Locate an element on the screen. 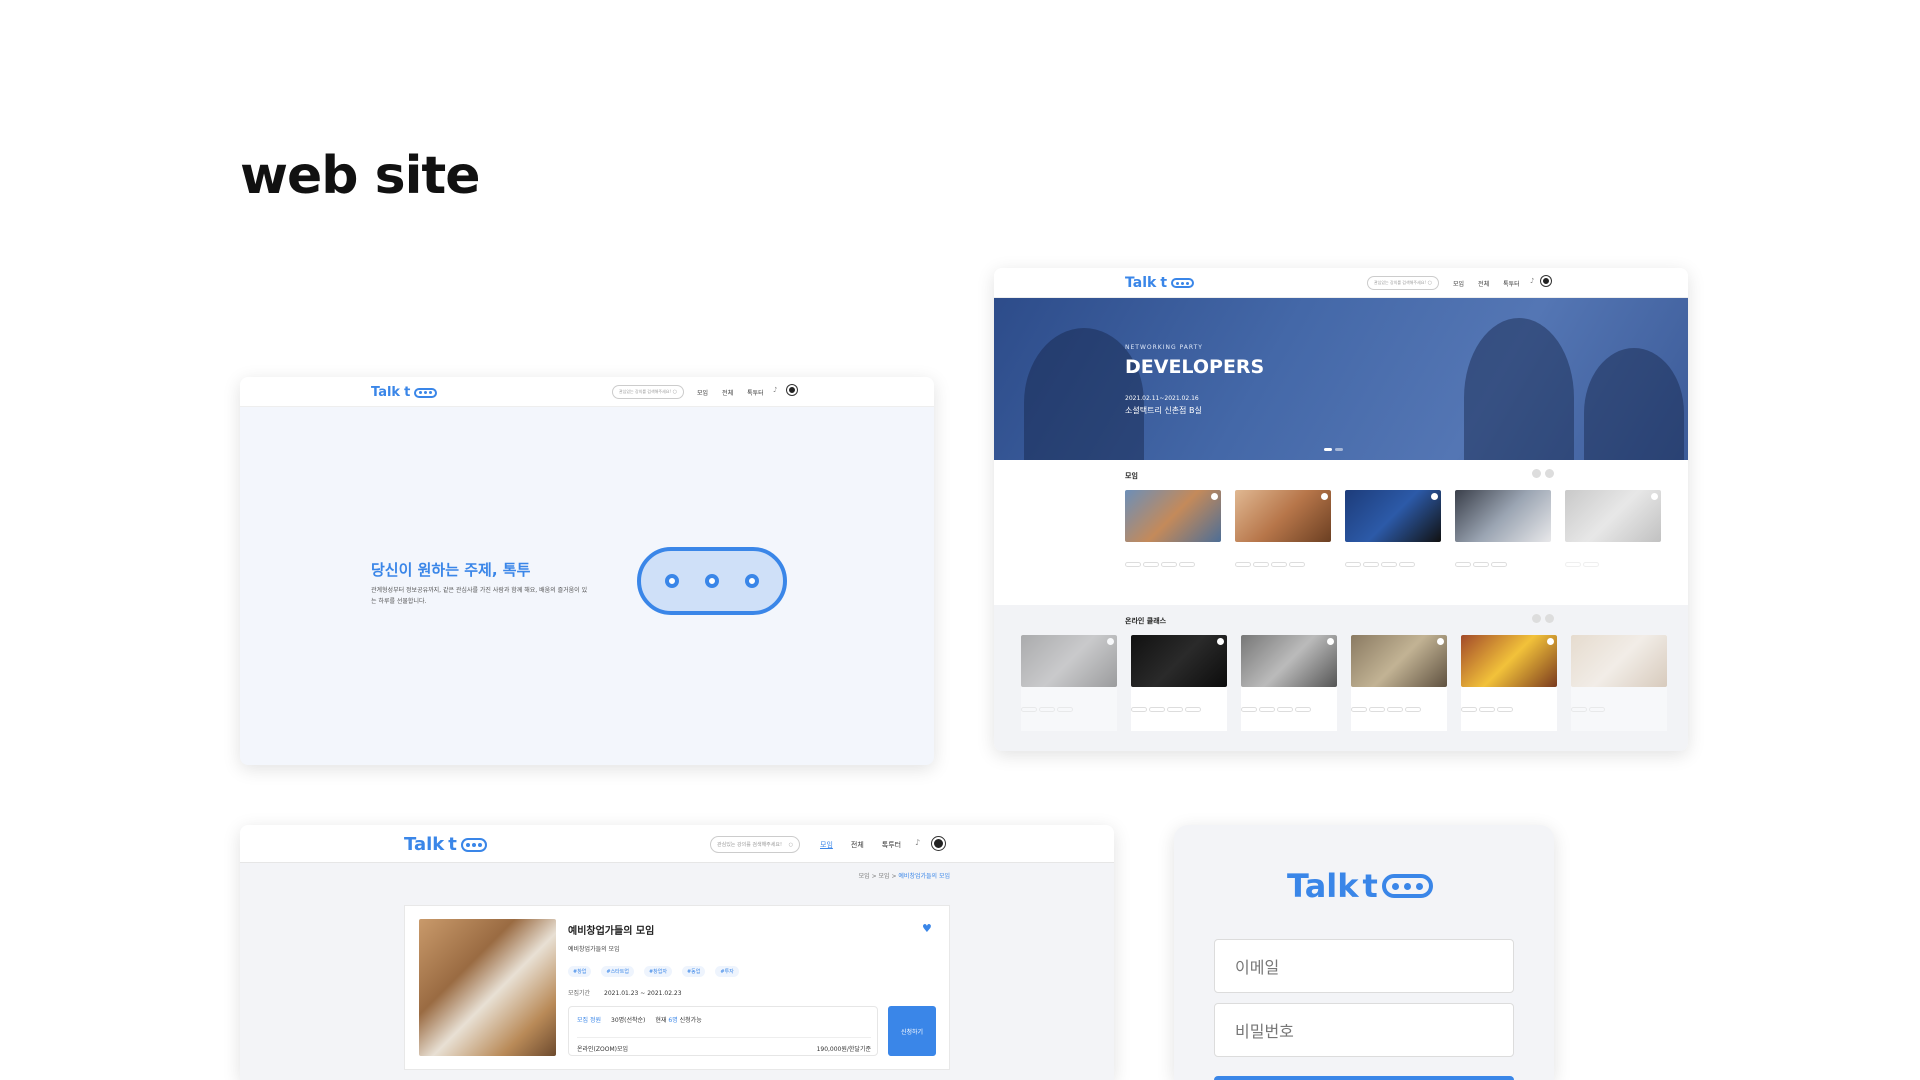  meetup-photo is located at coordinates (487, 987).